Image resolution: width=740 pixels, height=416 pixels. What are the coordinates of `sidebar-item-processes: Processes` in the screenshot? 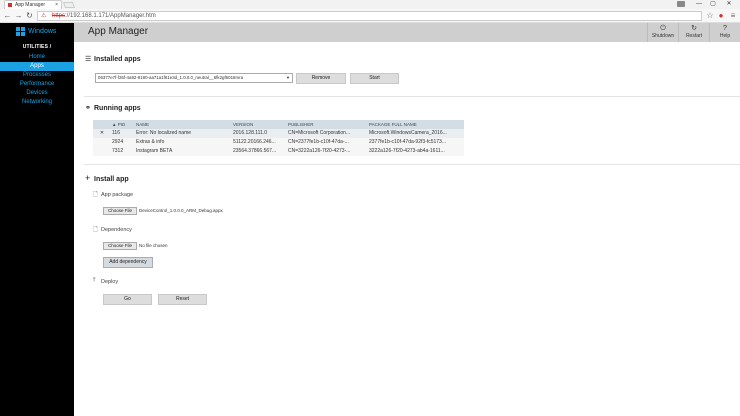 It's located at (37, 75).